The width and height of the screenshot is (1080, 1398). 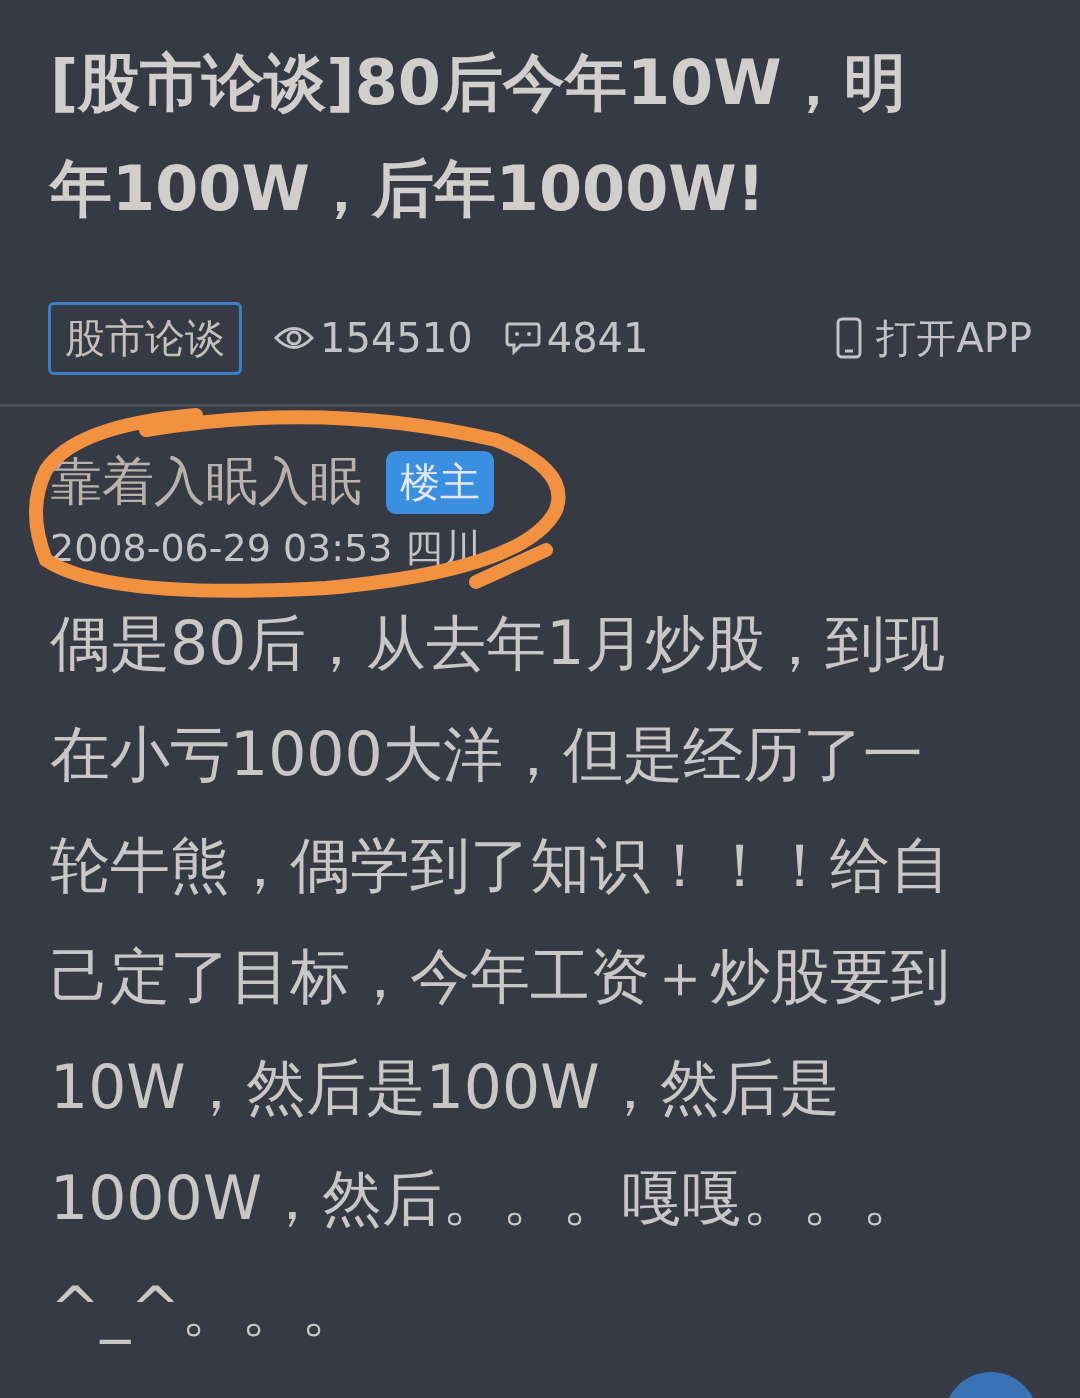 I want to click on view-count: 154510, so click(x=396, y=338).